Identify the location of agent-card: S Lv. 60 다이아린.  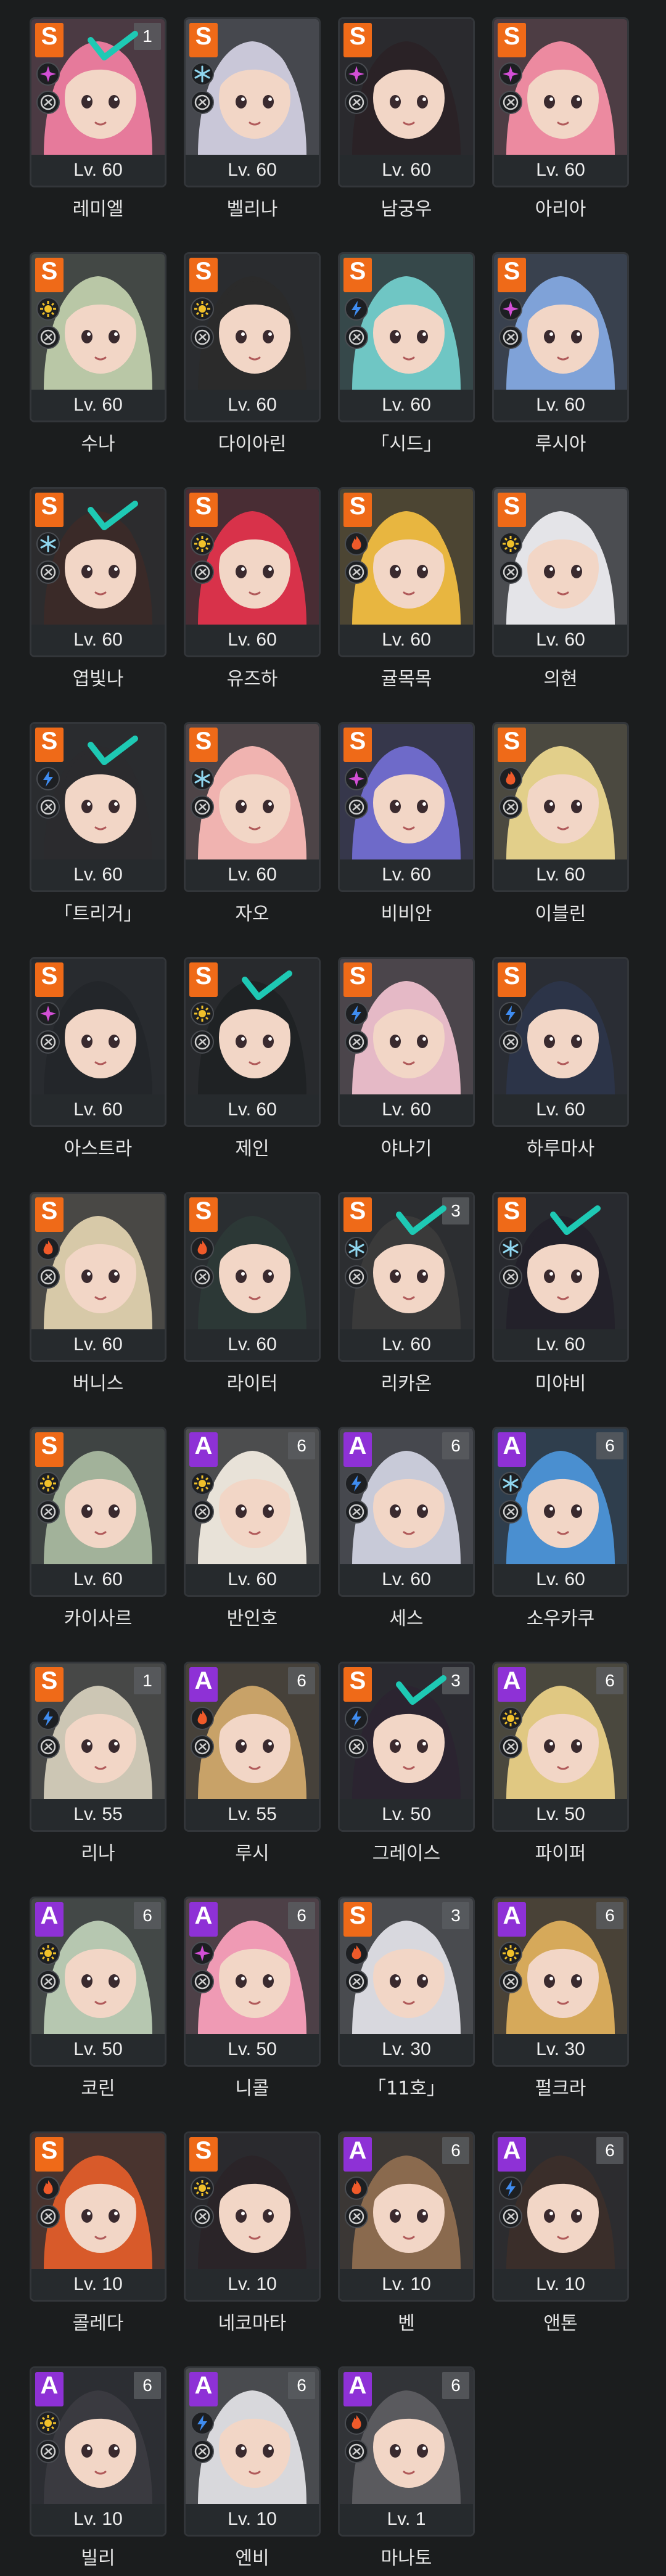
(253, 357).